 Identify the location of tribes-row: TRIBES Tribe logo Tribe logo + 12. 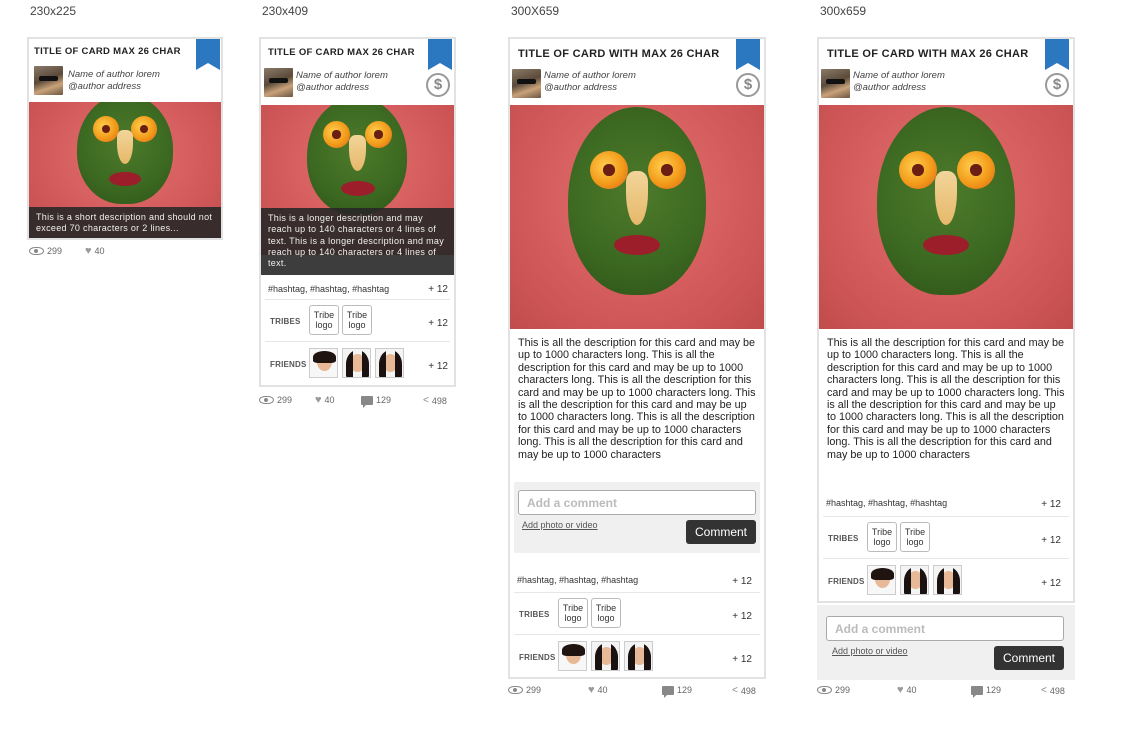
(637, 614).